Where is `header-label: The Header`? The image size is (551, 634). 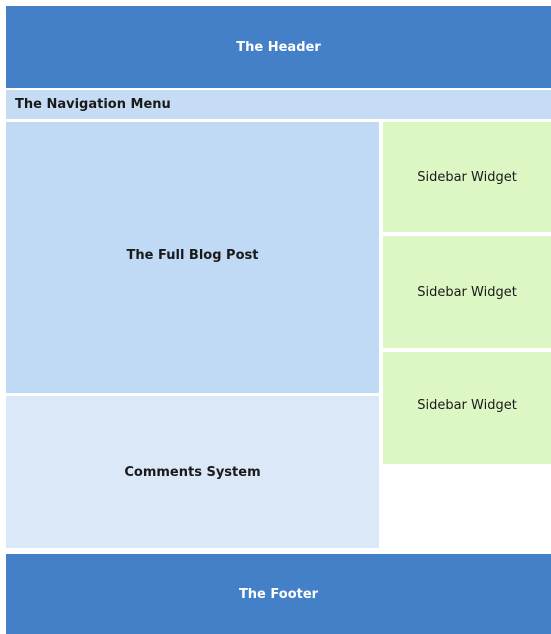
header-label: The Header is located at coordinates (278, 47).